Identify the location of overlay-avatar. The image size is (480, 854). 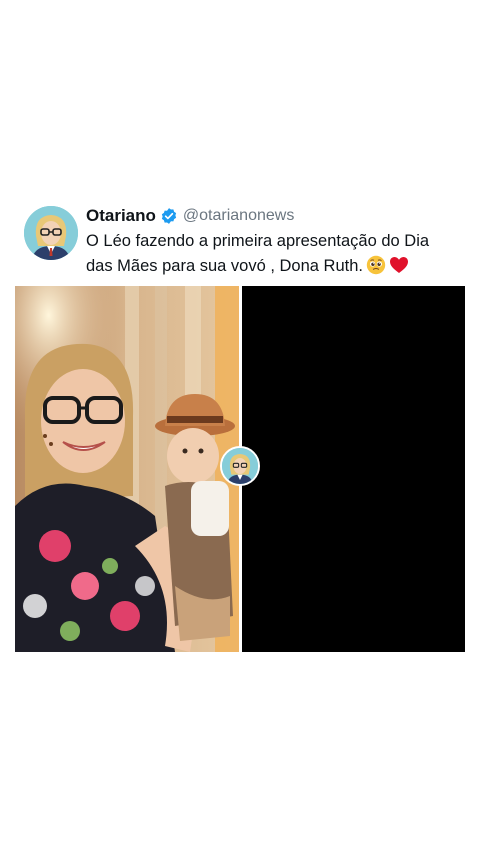
(240, 466).